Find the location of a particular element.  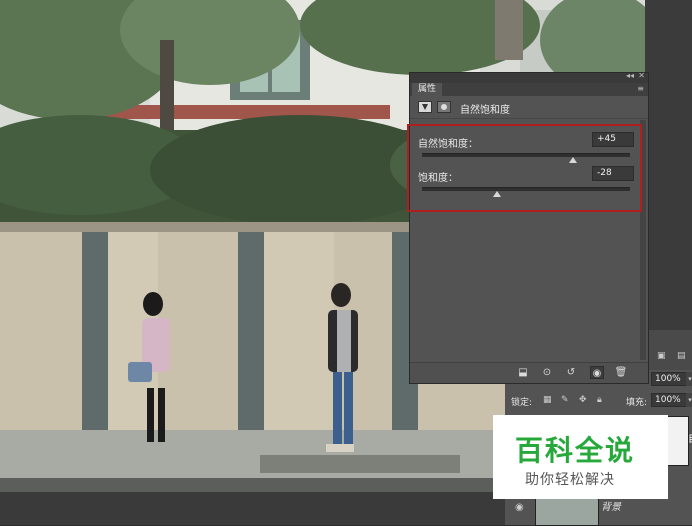

new-layer-icon: ▣ is located at coordinates (661, 356).